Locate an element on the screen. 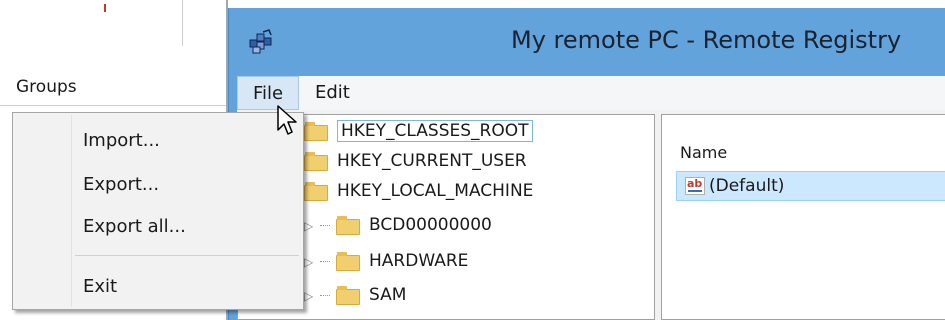 This screenshot has height=320, width=945. tree-item-label: HARDWARE is located at coordinates (419, 261).